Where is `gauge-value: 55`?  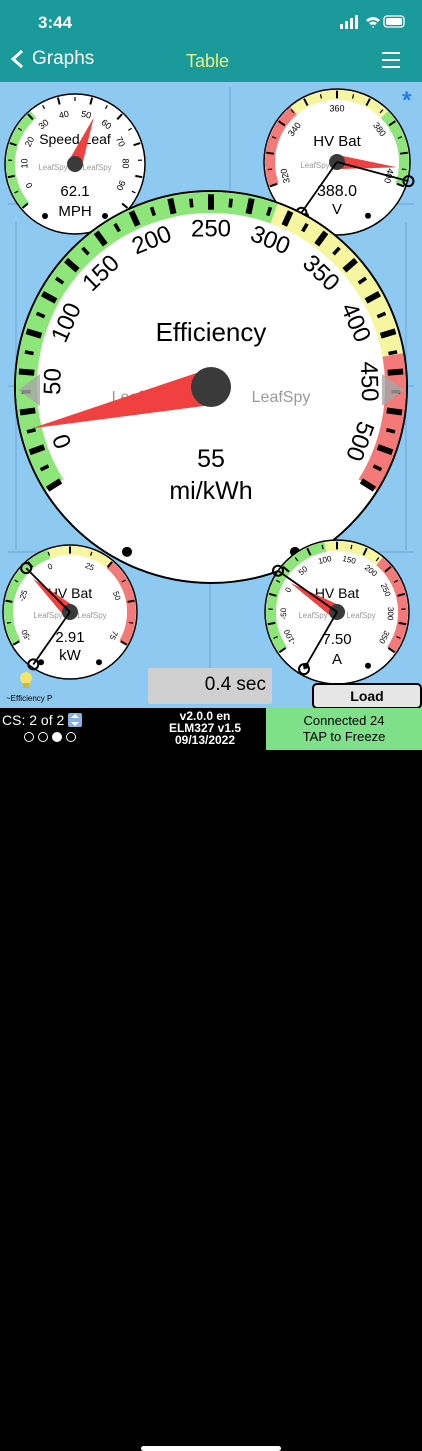
gauge-value: 55 is located at coordinates (211, 459).